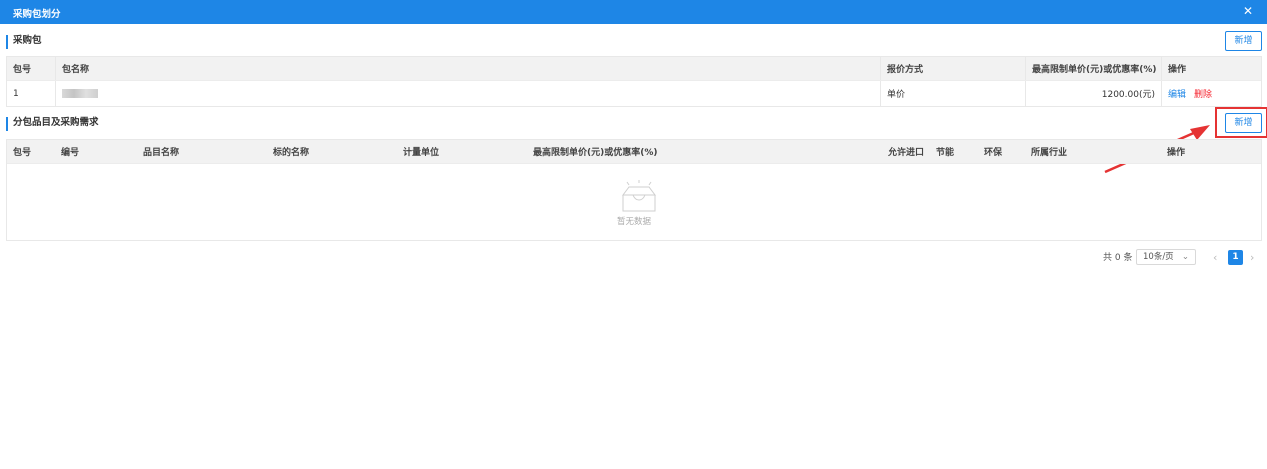  Describe the element at coordinates (291, 153) in the screenshot. I see `col-header-subject-name: 标的名称` at that location.